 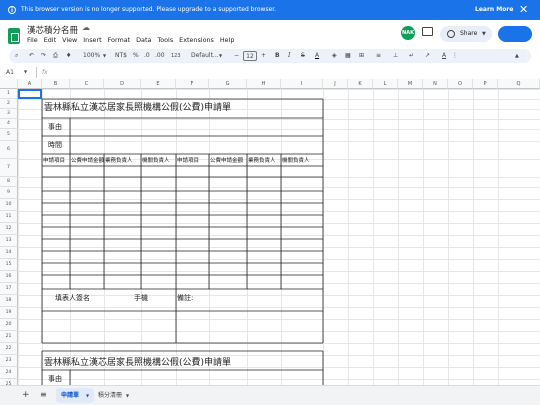 I want to click on cloud-status-icon: ☁, so click(x=86, y=27).